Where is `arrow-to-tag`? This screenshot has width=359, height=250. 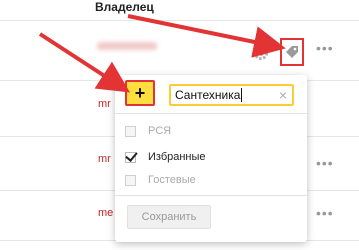
arrow-to-tag is located at coordinates (206, 36).